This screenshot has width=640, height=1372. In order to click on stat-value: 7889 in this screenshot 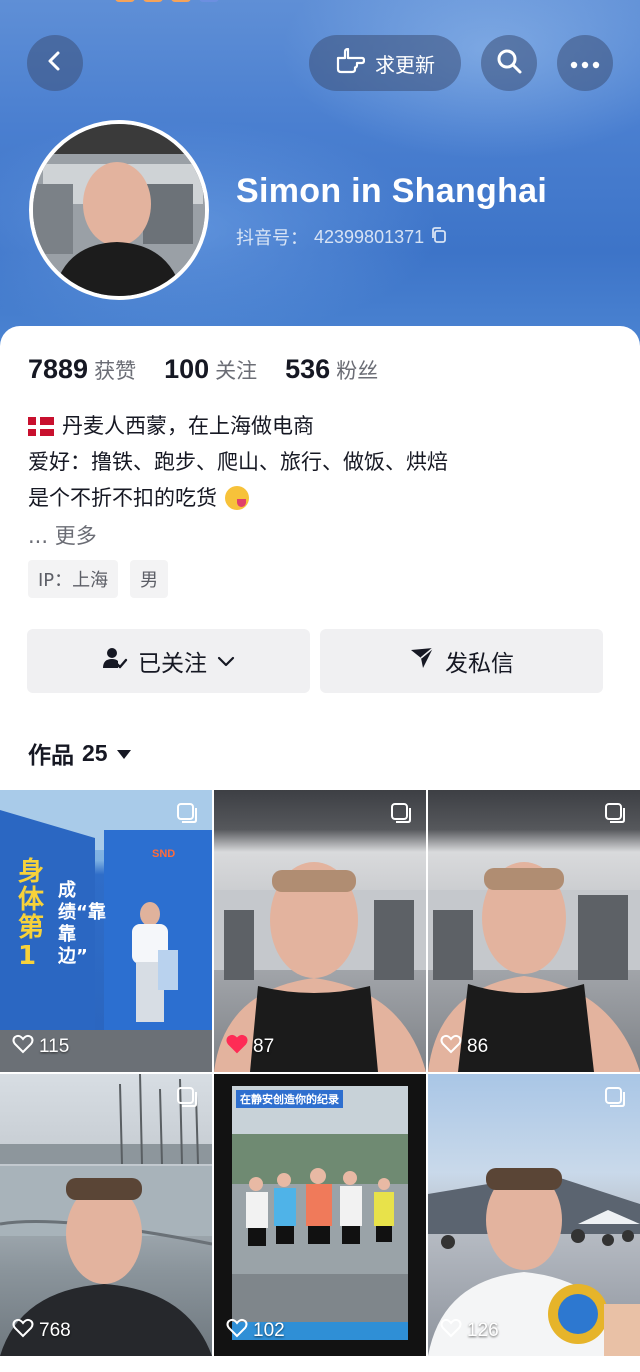, I will do `click(58, 369)`.